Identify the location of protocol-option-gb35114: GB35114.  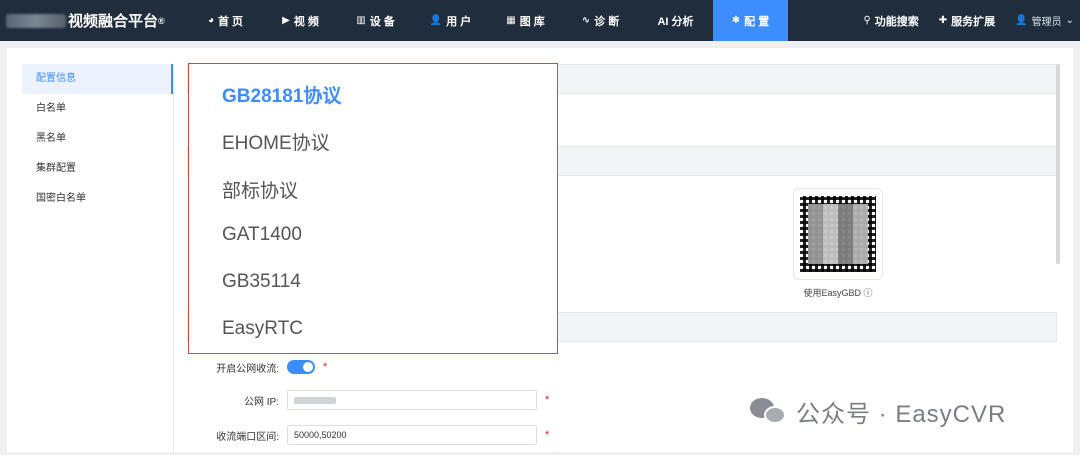
(261, 282).